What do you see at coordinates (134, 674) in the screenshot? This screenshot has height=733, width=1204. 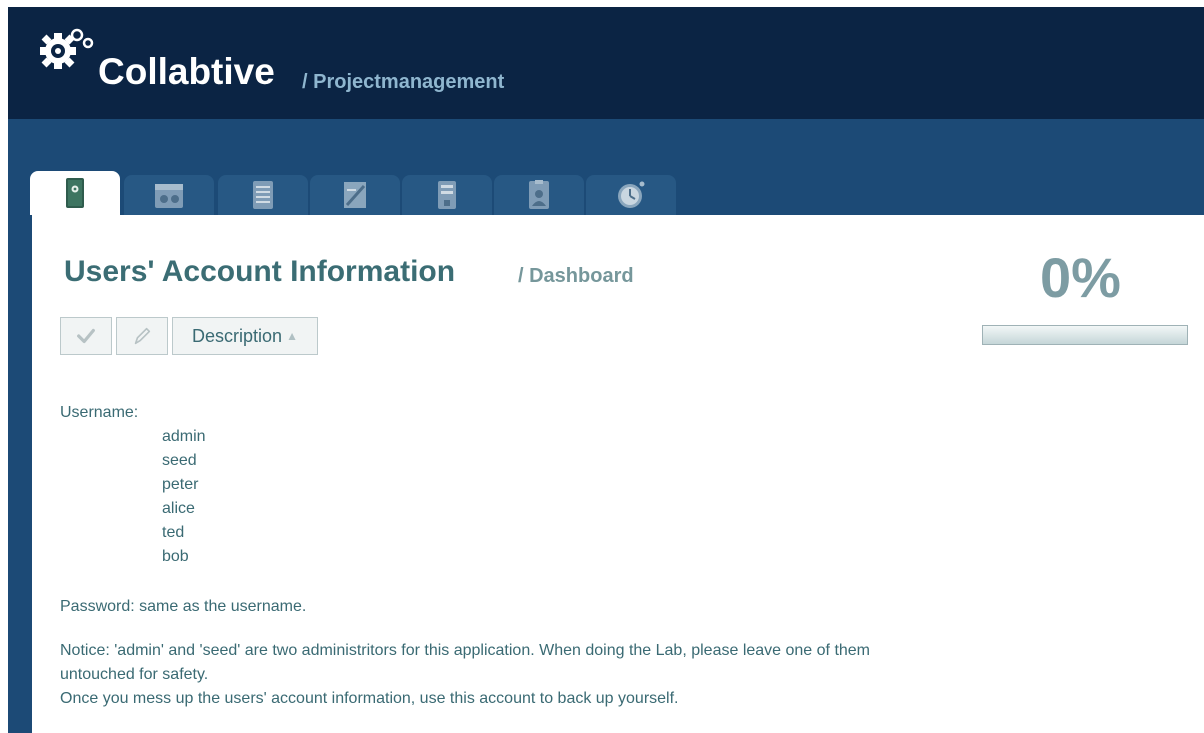 I see `notice-text-2: untouched for safety.` at bounding box center [134, 674].